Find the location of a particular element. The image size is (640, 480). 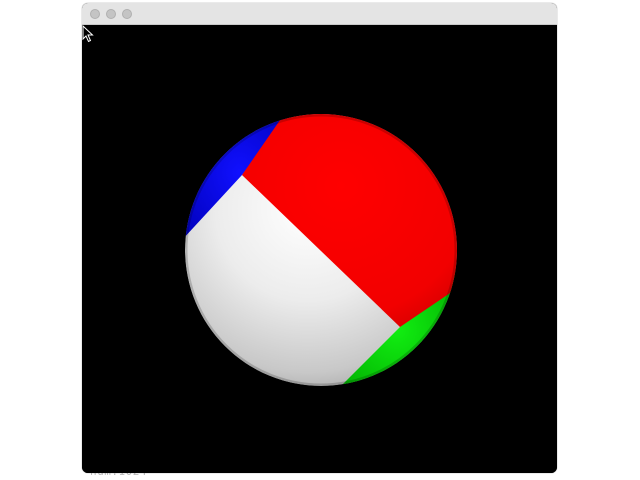

arrow-cursor-icon is located at coordinates (88, 34).